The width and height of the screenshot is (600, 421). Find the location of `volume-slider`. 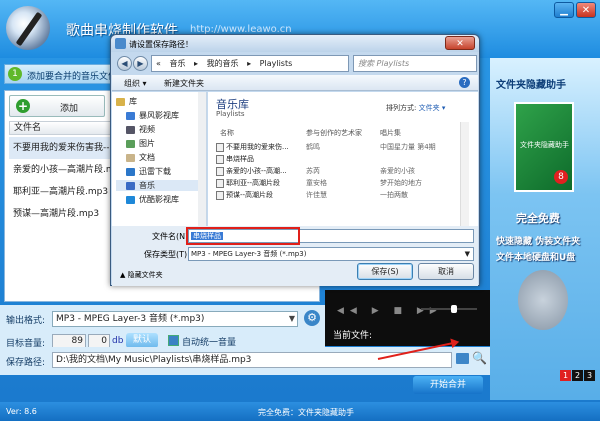

volume-slider is located at coordinates (449, 309).